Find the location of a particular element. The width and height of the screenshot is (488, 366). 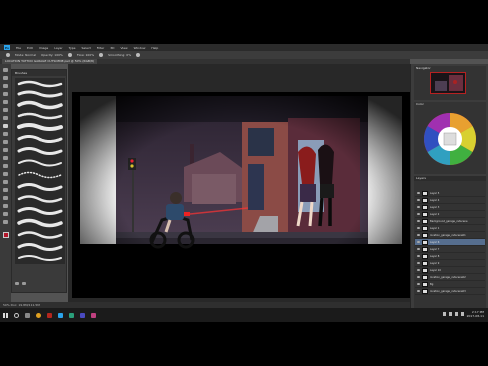

layer-row: Layer 5 is located at coordinates (450, 193).